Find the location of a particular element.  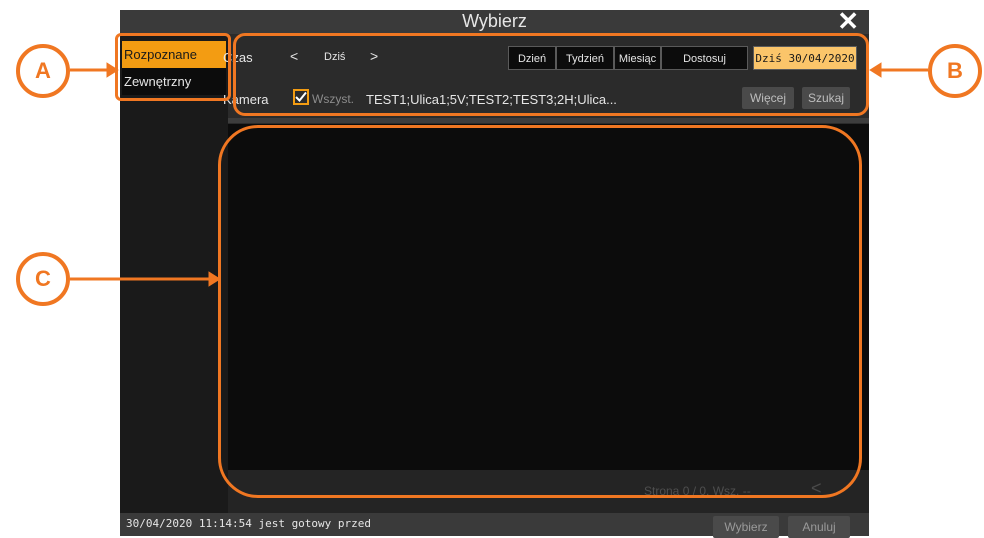

callout-label-b: B is located at coordinates (955, 71).